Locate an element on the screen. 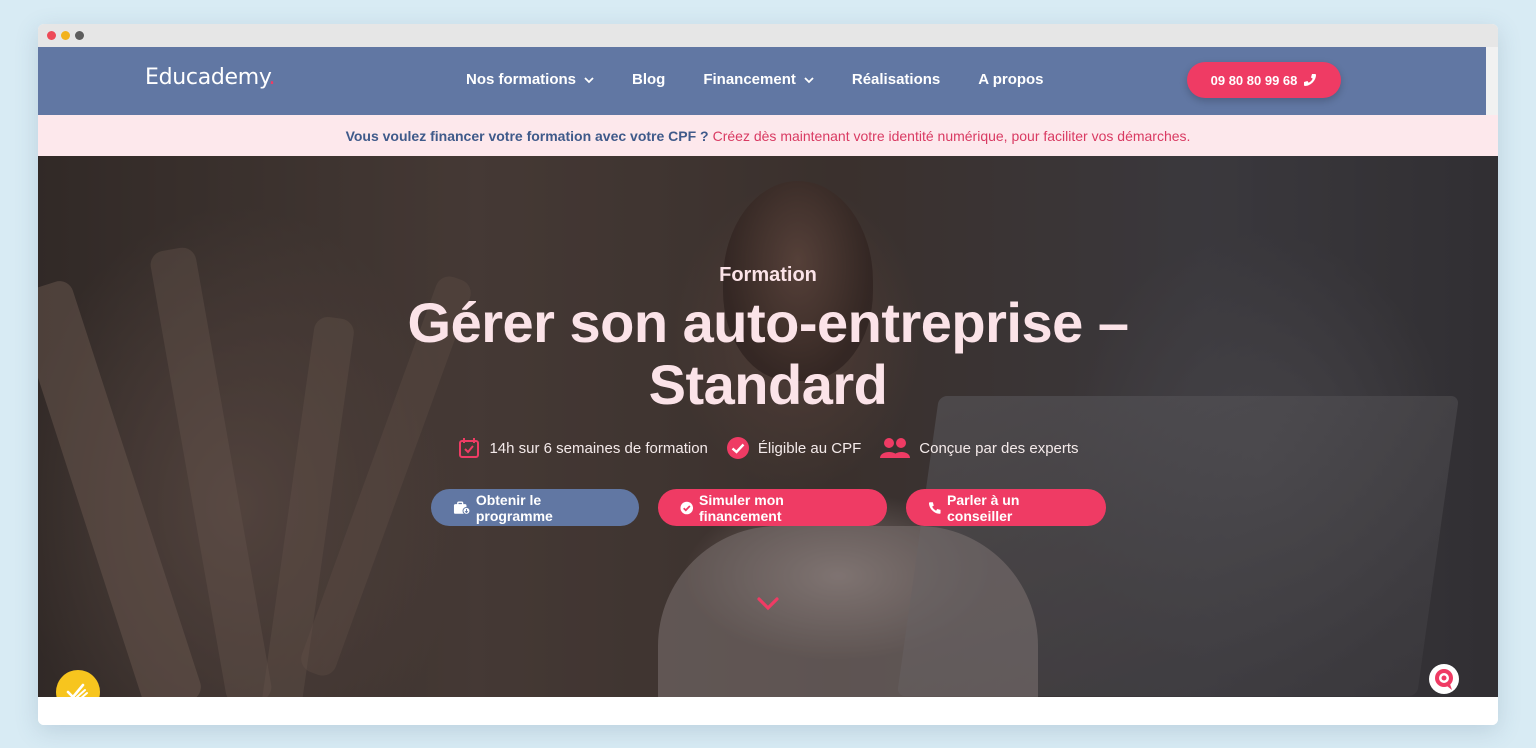 The height and width of the screenshot is (748, 1536). nav-item-label: A propos is located at coordinates (1011, 79).